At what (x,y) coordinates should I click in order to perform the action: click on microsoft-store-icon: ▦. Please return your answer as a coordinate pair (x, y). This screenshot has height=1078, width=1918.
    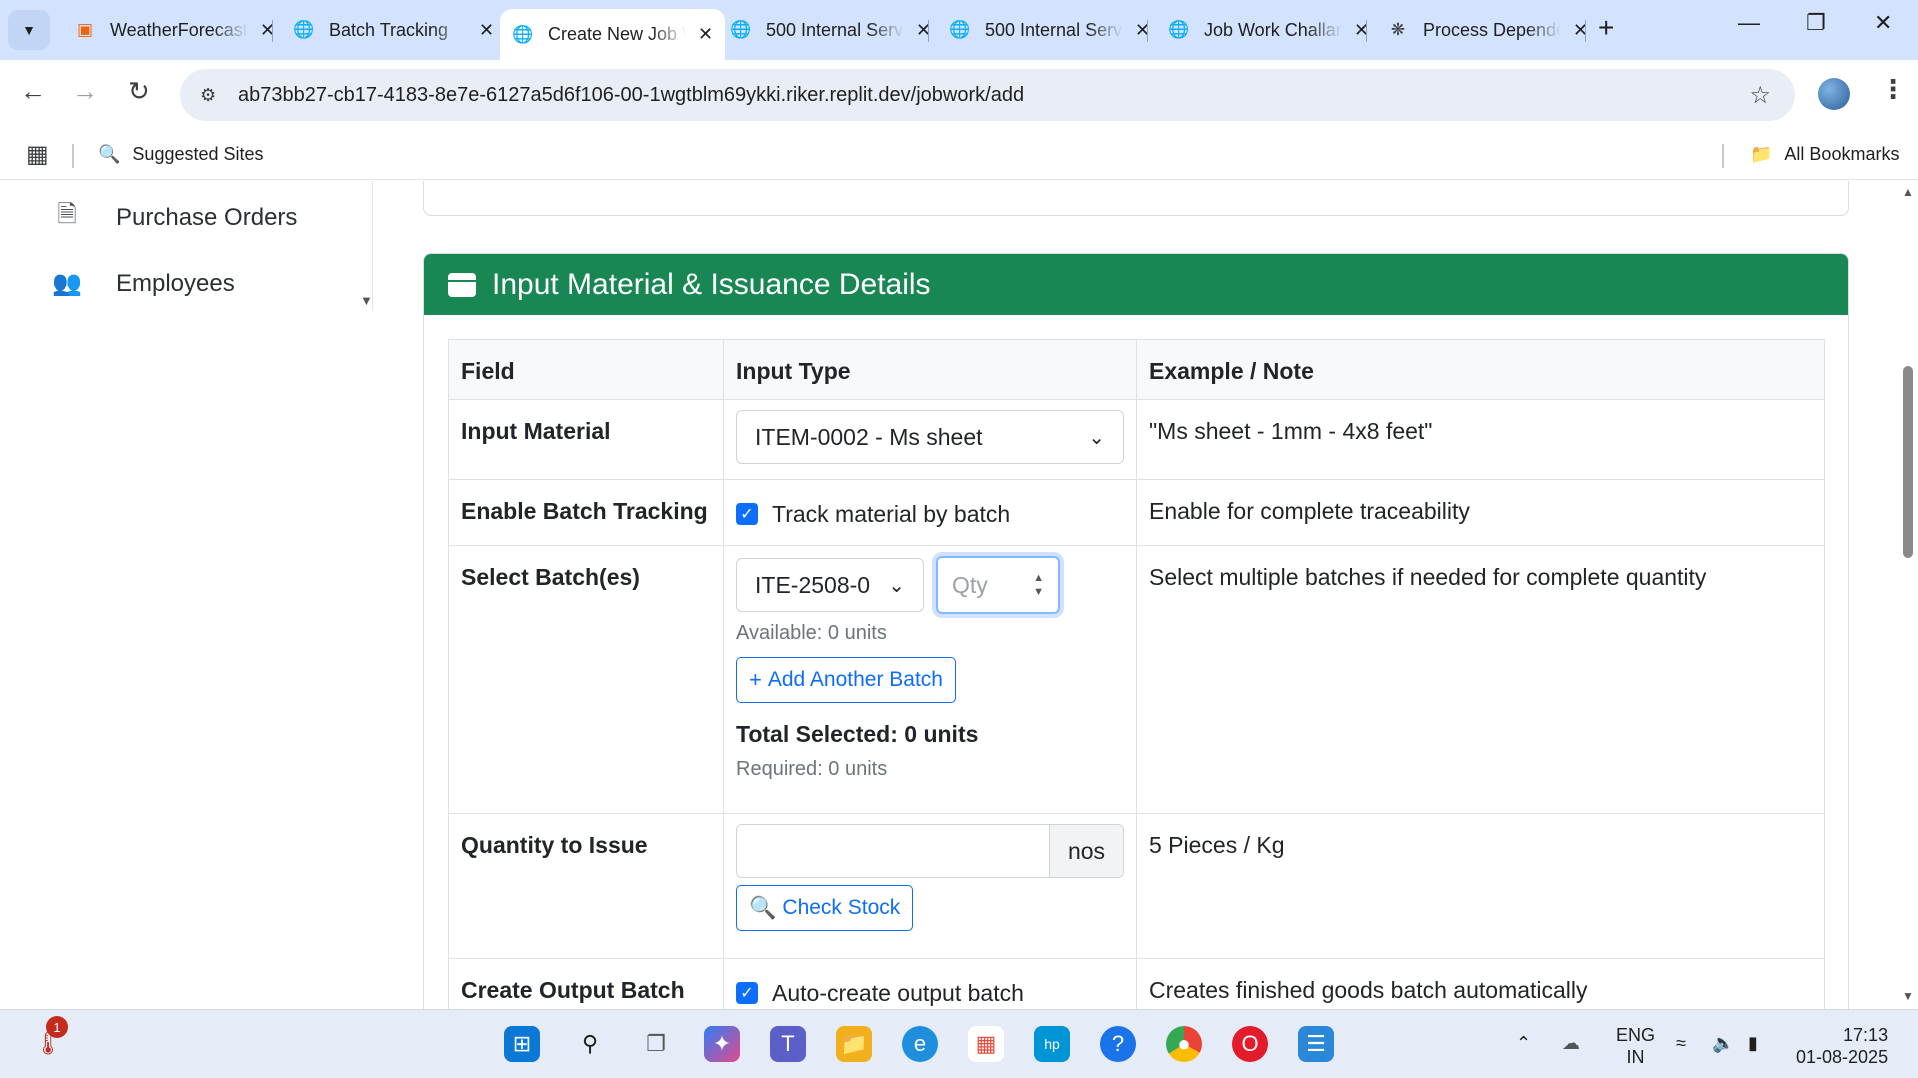
    Looking at the image, I should click on (986, 1044).